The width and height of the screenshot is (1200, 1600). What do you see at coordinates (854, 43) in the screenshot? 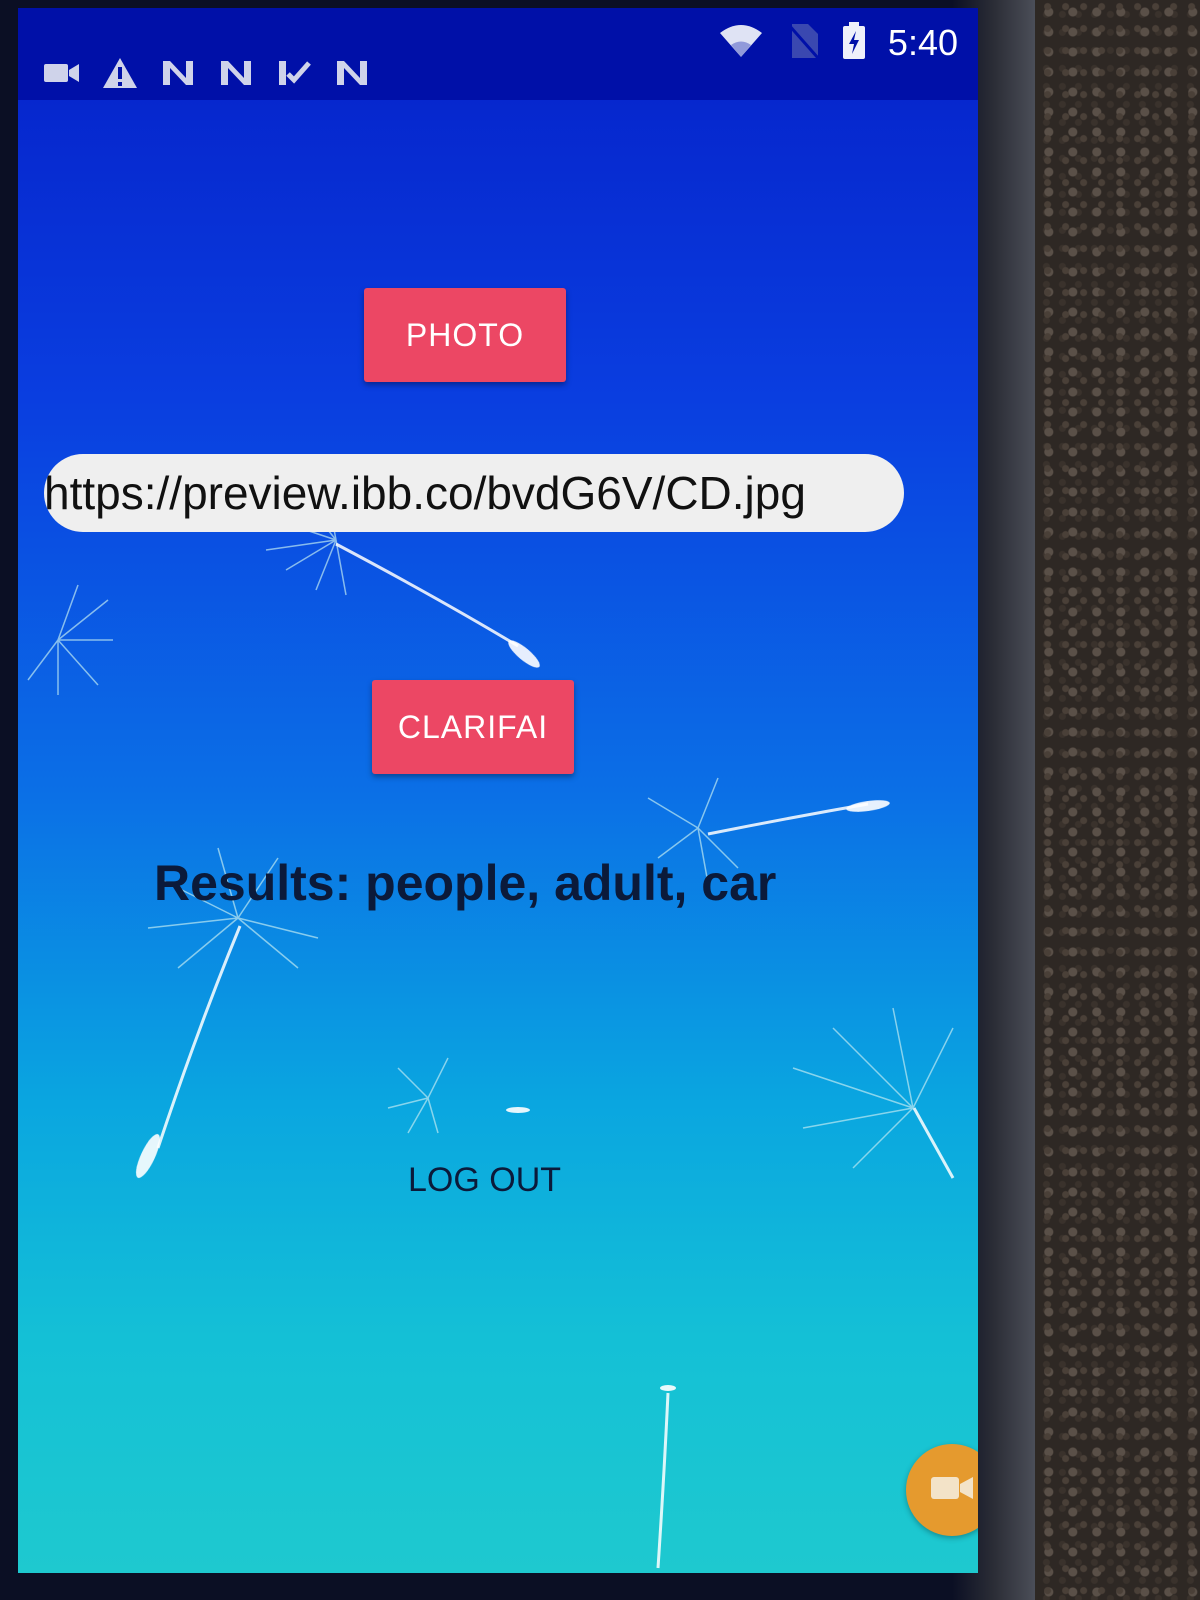
I see `battery-charging-icon` at bounding box center [854, 43].